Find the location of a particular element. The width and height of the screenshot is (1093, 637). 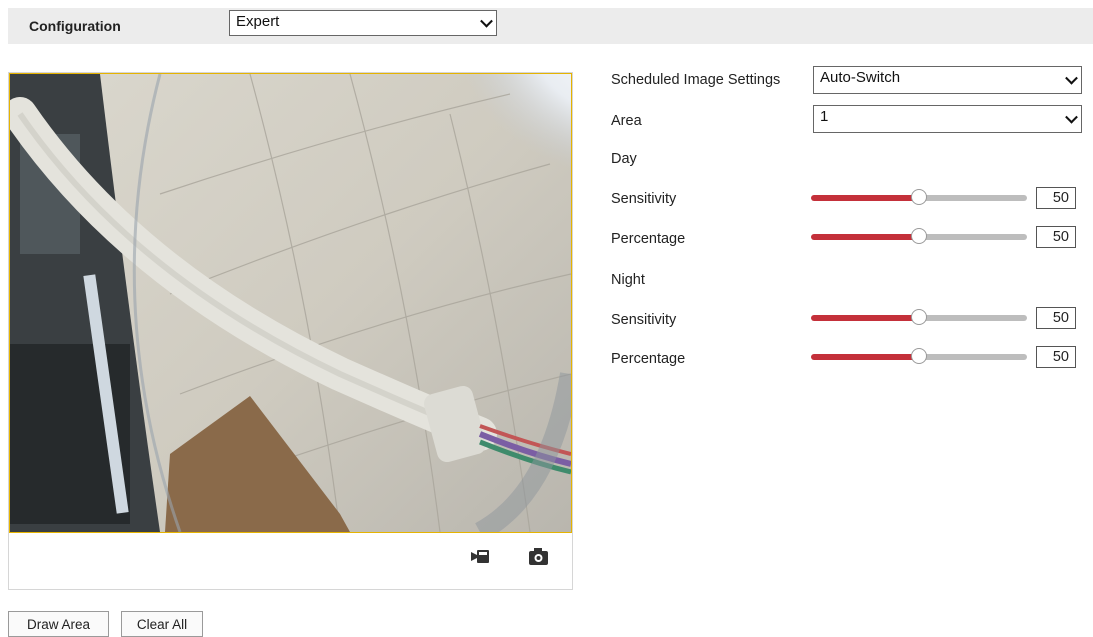

config-title: Configuration is located at coordinates (75, 26).